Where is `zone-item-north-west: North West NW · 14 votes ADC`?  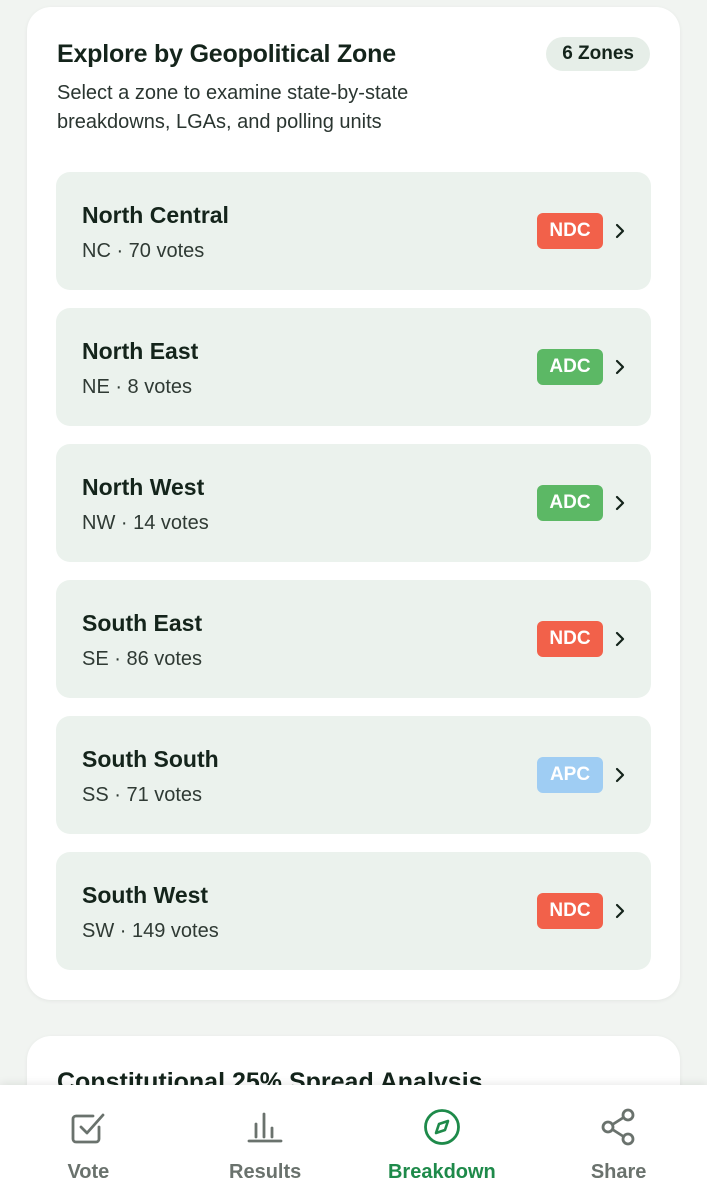
zone-item-north-west: North West NW · 14 votes ADC is located at coordinates (353, 503).